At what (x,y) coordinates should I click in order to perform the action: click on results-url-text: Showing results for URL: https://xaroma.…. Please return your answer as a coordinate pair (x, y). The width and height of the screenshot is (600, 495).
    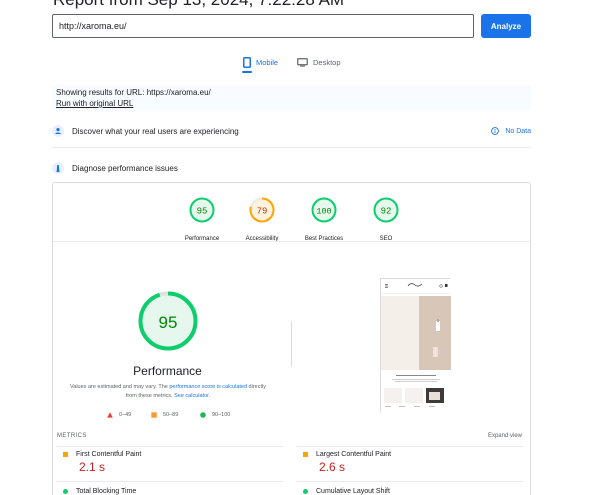
    Looking at the image, I should click on (133, 92).